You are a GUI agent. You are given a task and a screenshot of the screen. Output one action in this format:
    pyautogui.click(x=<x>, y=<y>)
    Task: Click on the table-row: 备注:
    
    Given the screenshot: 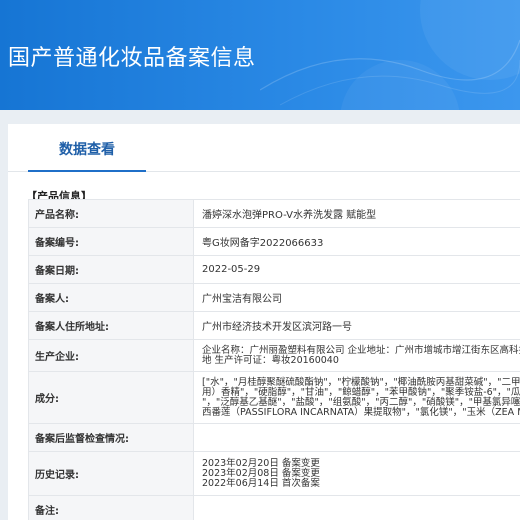 What is the action you would take?
    pyautogui.click(x=274, y=507)
    